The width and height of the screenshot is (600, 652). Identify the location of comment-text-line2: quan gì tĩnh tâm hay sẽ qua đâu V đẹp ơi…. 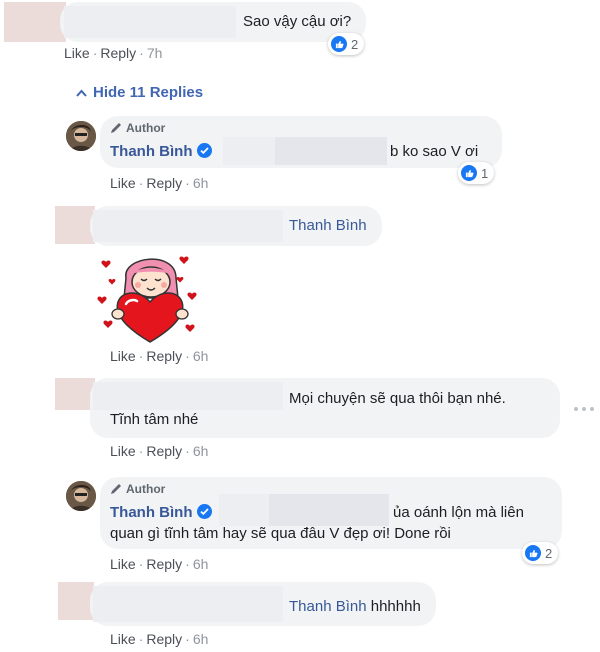
(280, 533).